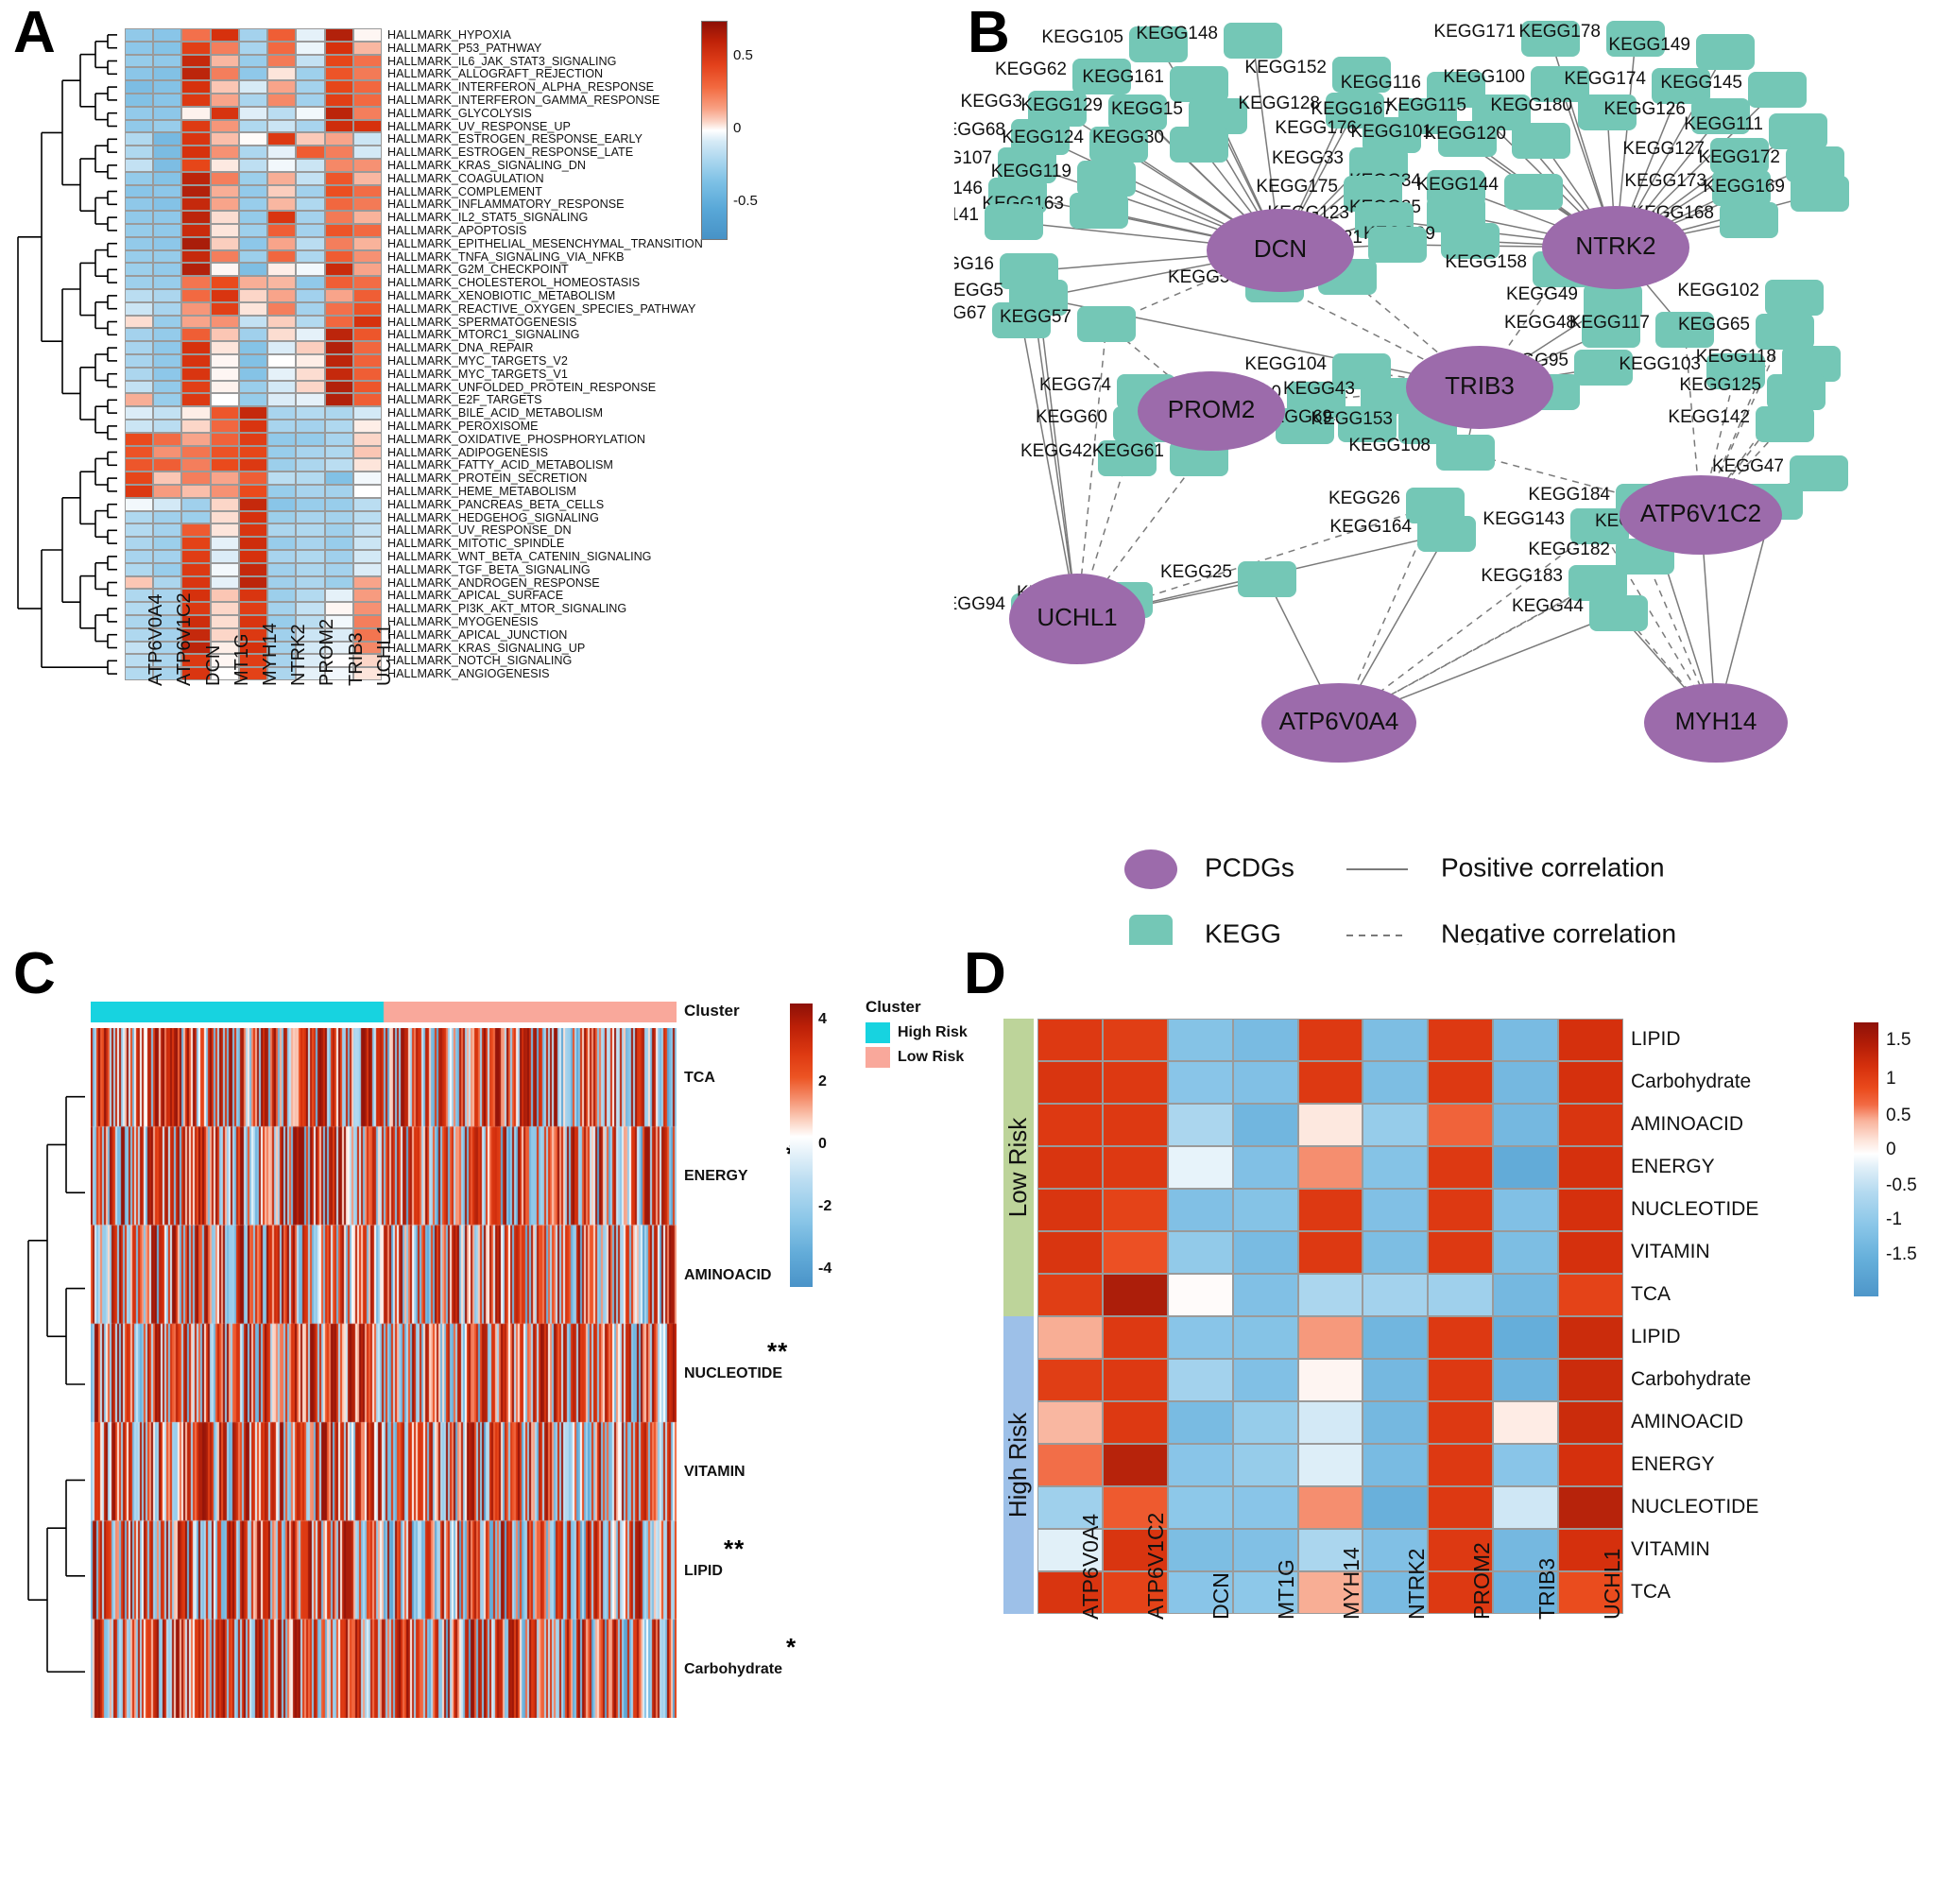 The width and height of the screenshot is (1937, 1904). Describe the element at coordinates (1901, 1185) in the screenshot. I see `panel-d-colorbar-tick: -0.5` at that location.